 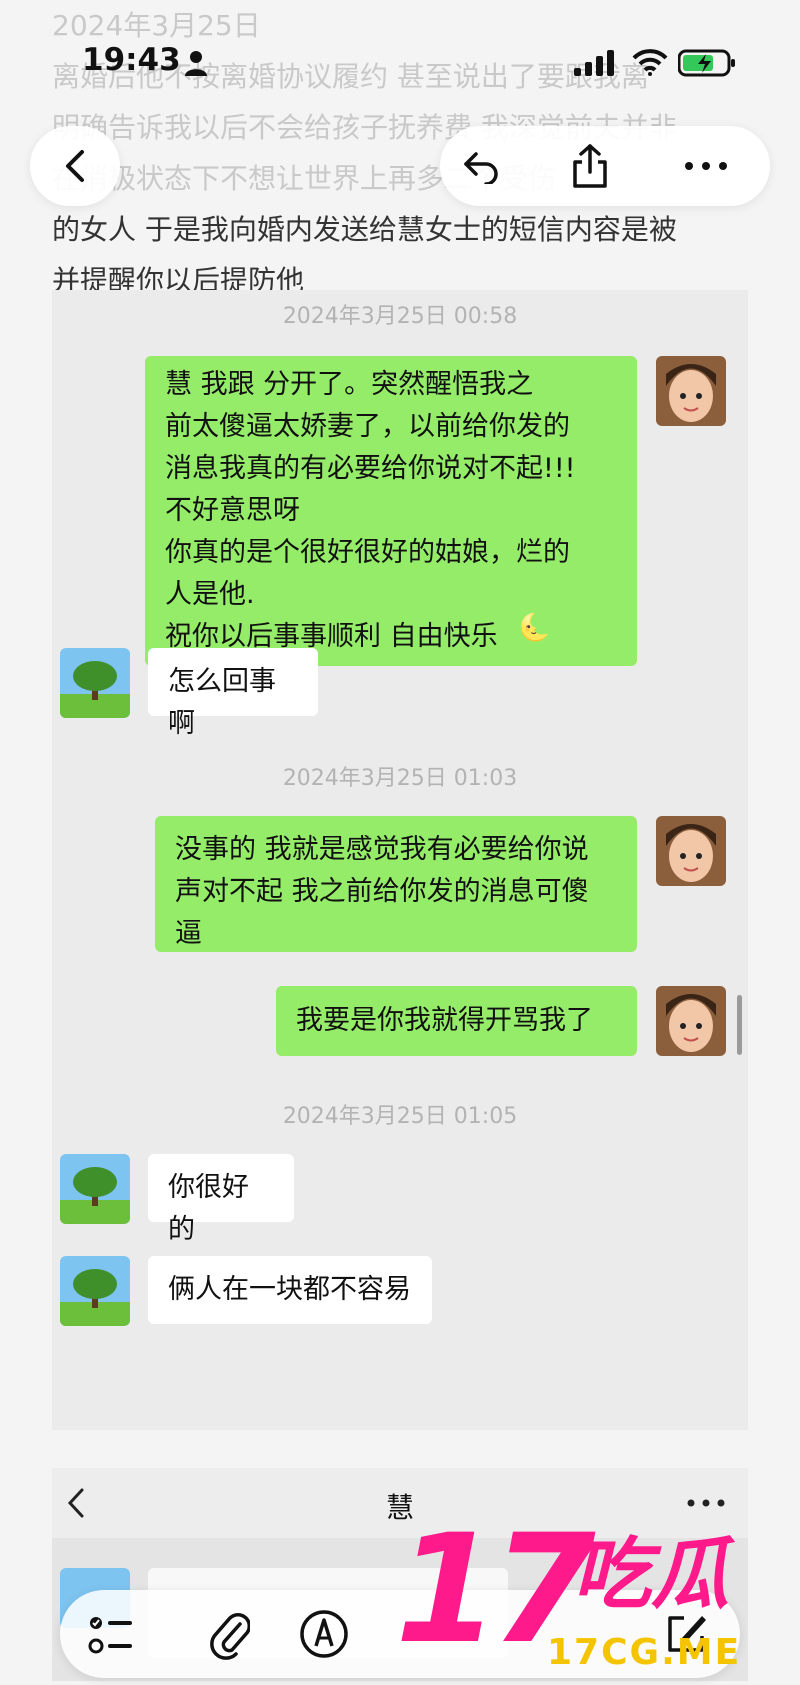 I want to click on chat-timestamp: 2024年3月25日 01:03, so click(x=400, y=778).